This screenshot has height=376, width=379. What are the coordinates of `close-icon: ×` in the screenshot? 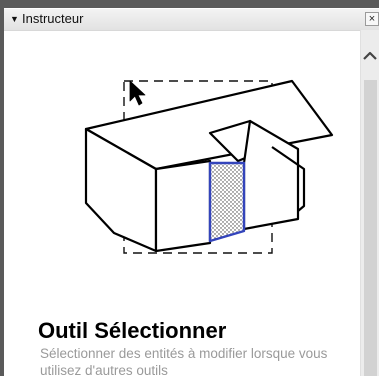 It's located at (372, 19).